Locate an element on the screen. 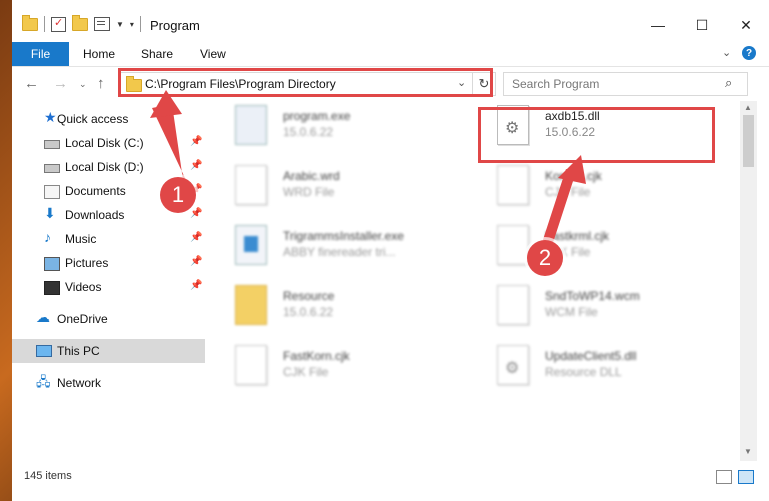 The image size is (769, 501). arrow-2-head is located at coordinates (572, 169).